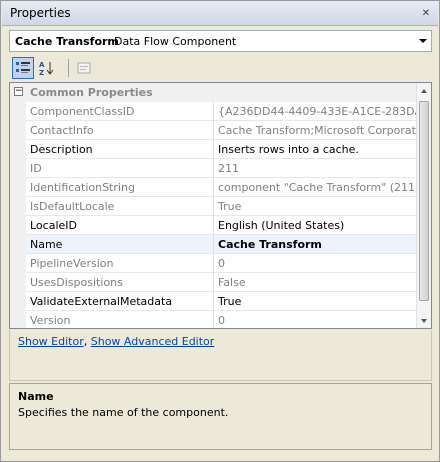 This screenshot has height=462, width=440. Describe the element at coordinates (36, 168) in the screenshot. I see `property-name: ID` at that location.